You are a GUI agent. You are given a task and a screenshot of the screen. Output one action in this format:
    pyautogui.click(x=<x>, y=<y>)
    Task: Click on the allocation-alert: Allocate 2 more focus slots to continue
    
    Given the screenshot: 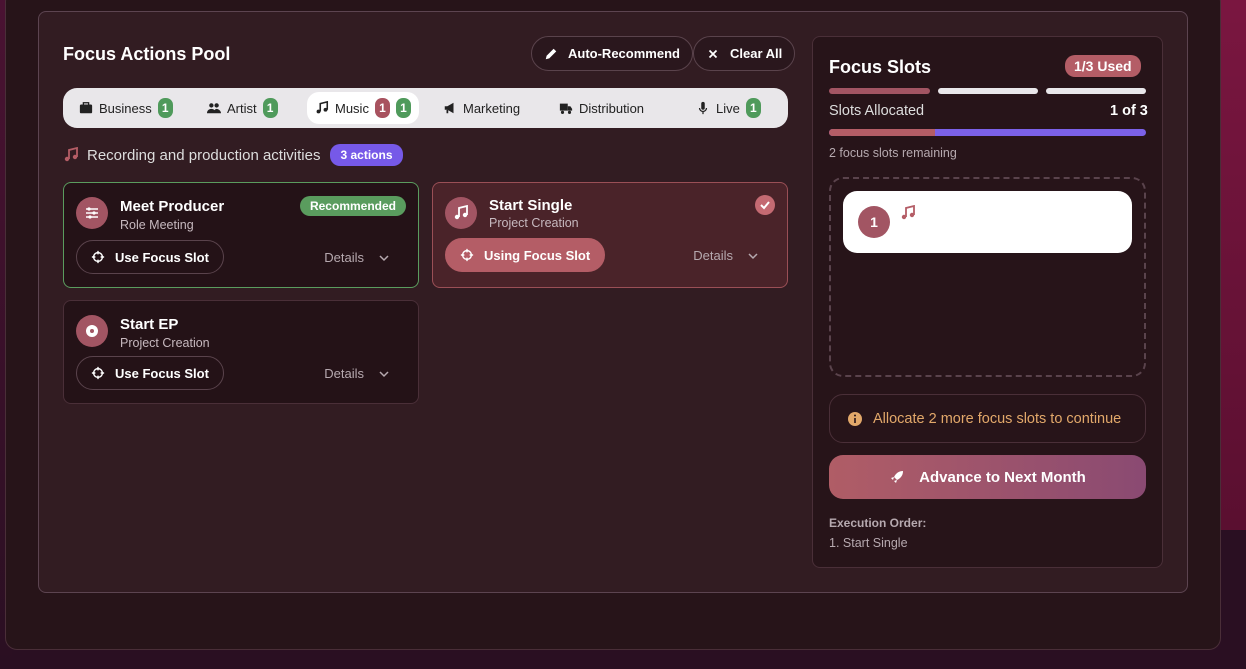 What is the action you would take?
    pyautogui.click(x=987, y=418)
    